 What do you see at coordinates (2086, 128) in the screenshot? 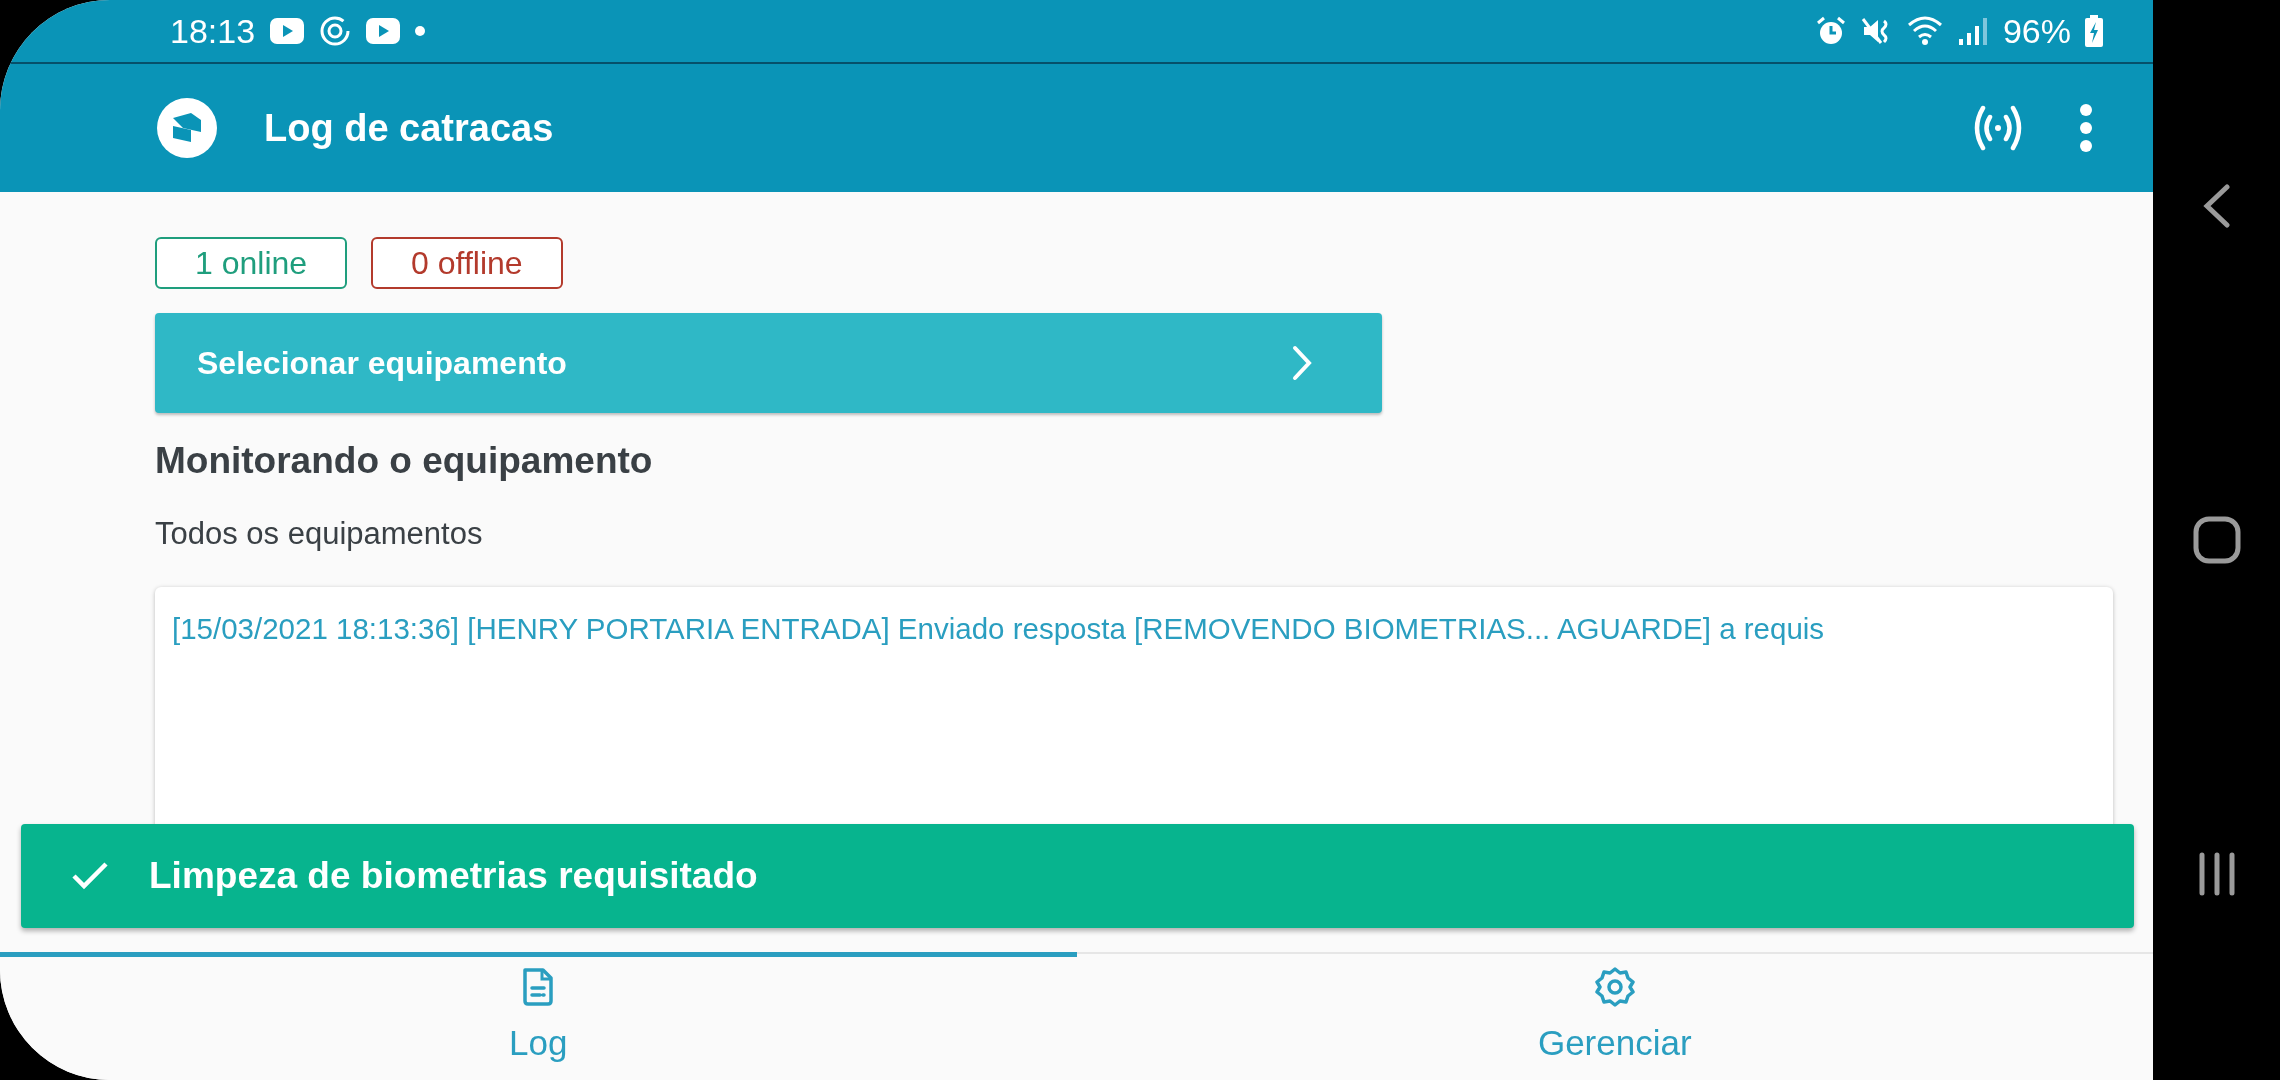
I see `more-menu-icon` at bounding box center [2086, 128].